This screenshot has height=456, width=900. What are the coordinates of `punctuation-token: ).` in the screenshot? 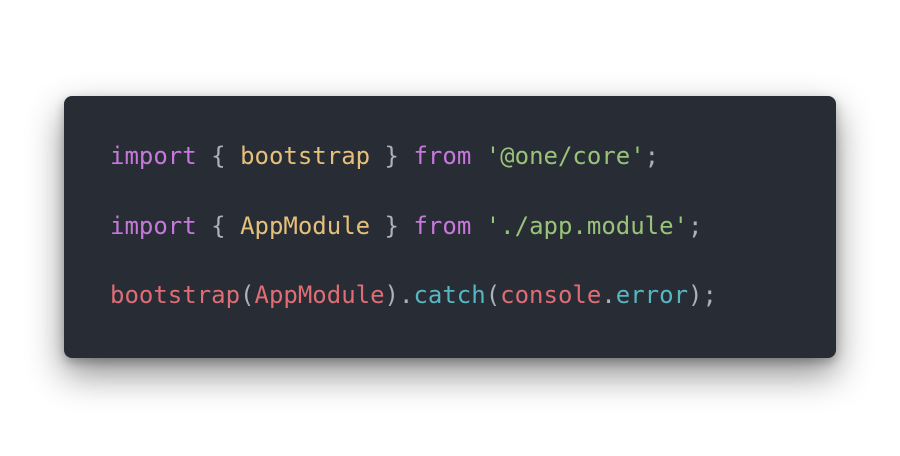 It's located at (399, 295).